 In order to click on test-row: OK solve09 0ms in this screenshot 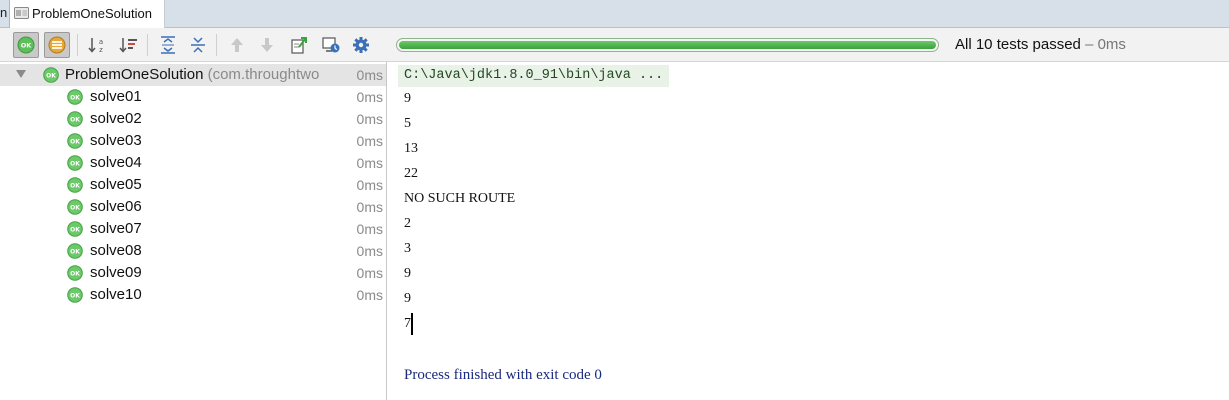, I will do `click(193, 273)`.